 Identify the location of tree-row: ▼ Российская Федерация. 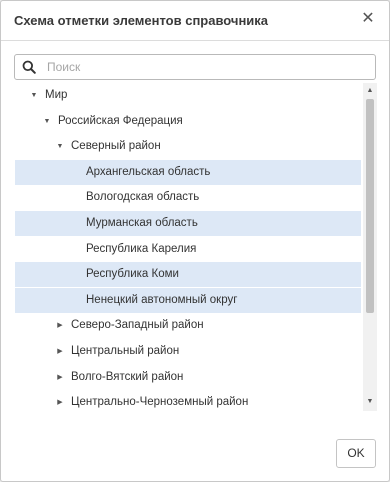
(188, 121).